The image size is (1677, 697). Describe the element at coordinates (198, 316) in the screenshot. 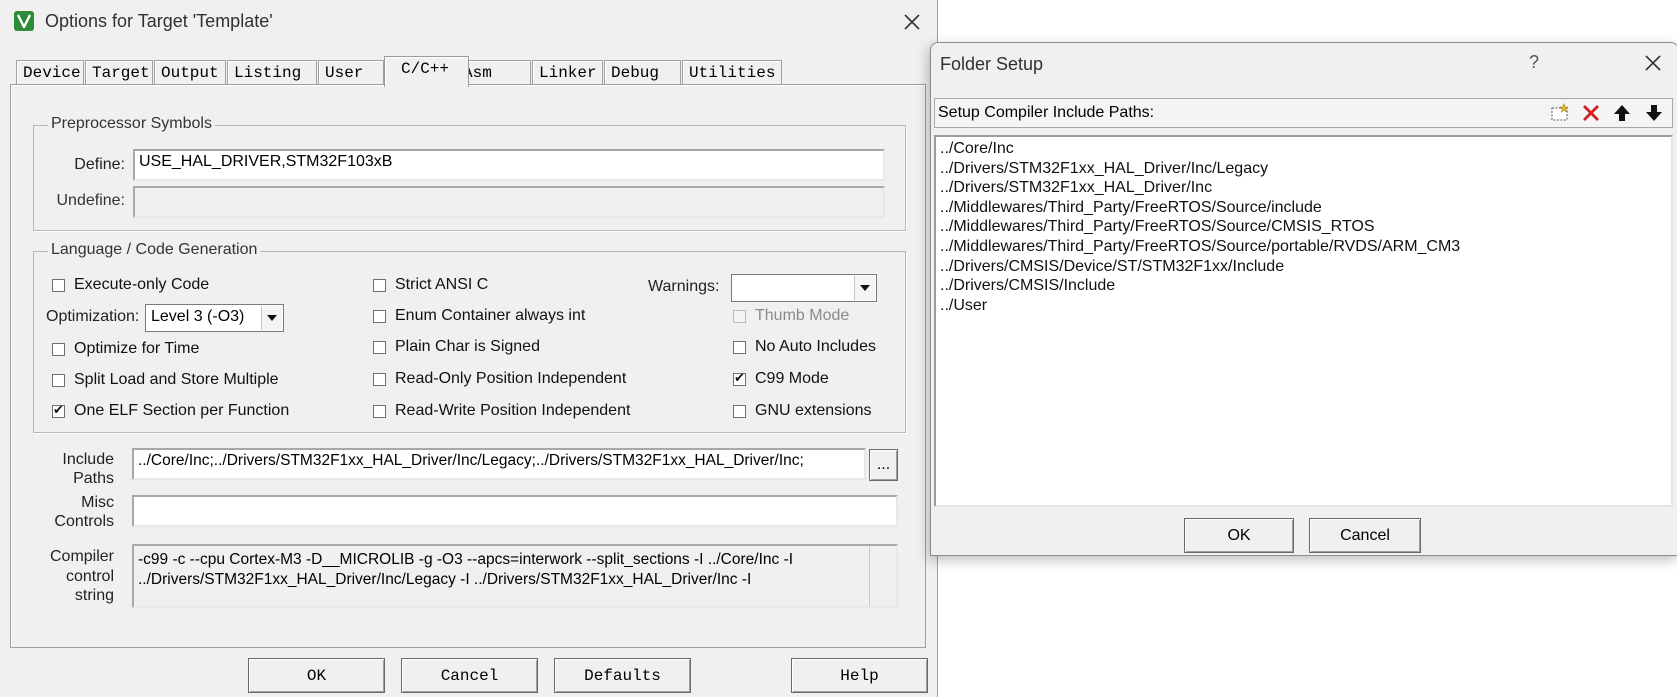

I see `optimization-value: Level 3 (-O3)` at that location.